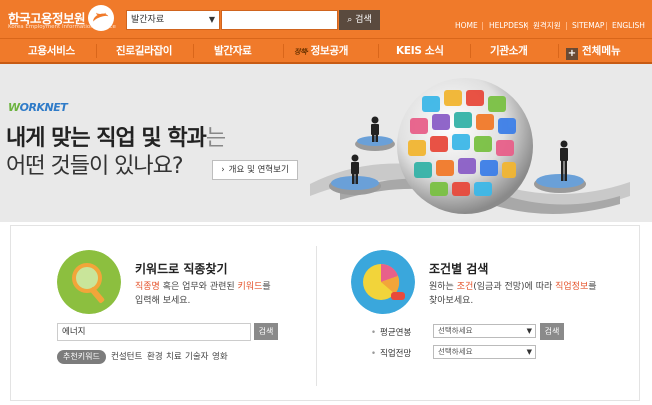 Image resolution: width=652 pixels, height=405 pixels. I want to click on recommended-keywords-label: 추천키워드, so click(81, 357).